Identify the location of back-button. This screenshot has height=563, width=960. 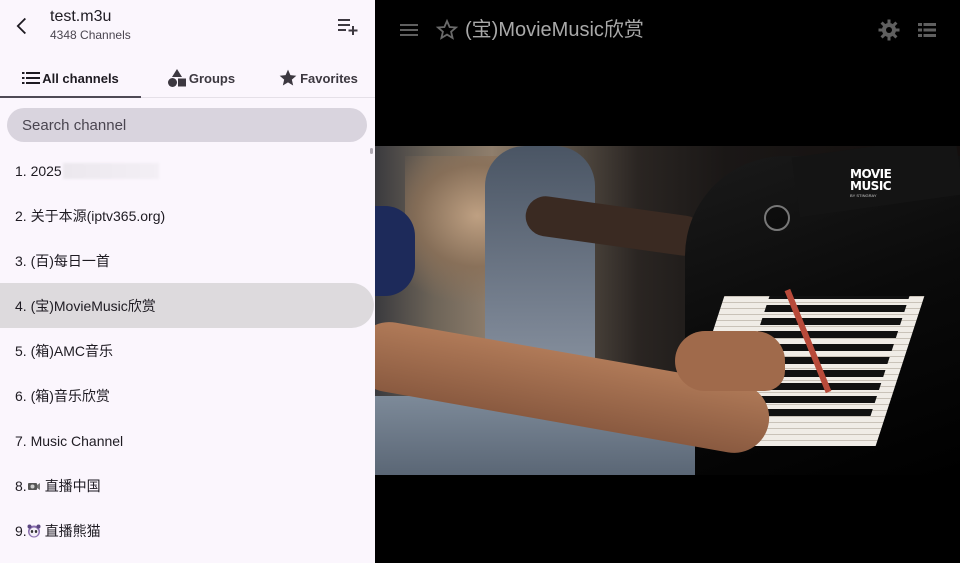
(22, 26).